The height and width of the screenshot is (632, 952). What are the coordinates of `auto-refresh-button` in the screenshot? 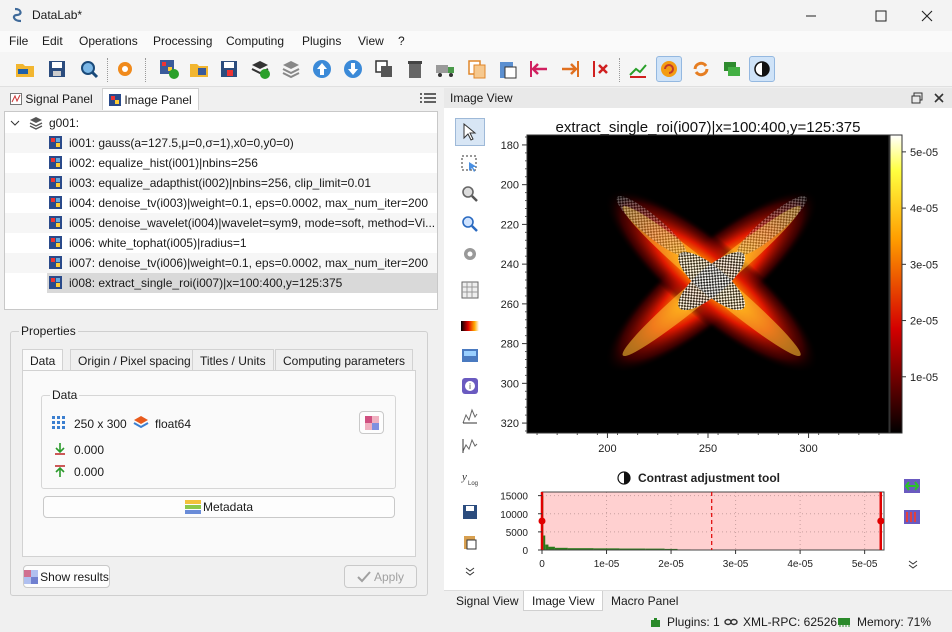 It's located at (669, 69).